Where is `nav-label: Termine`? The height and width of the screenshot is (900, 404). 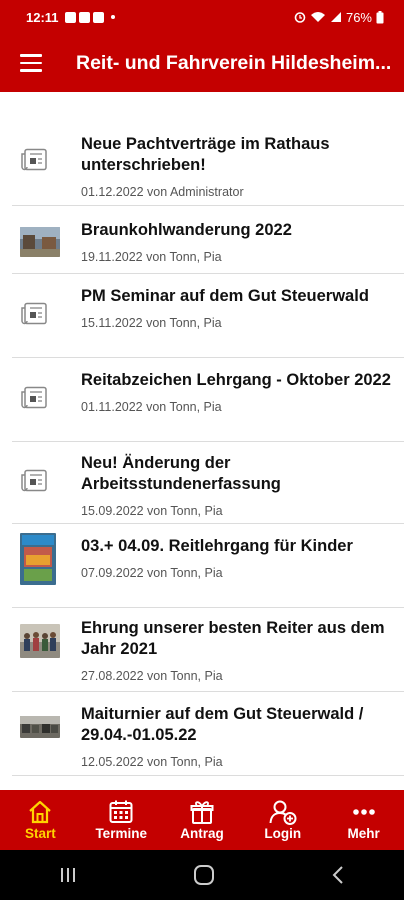 nav-label: Termine is located at coordinates (121, 833).